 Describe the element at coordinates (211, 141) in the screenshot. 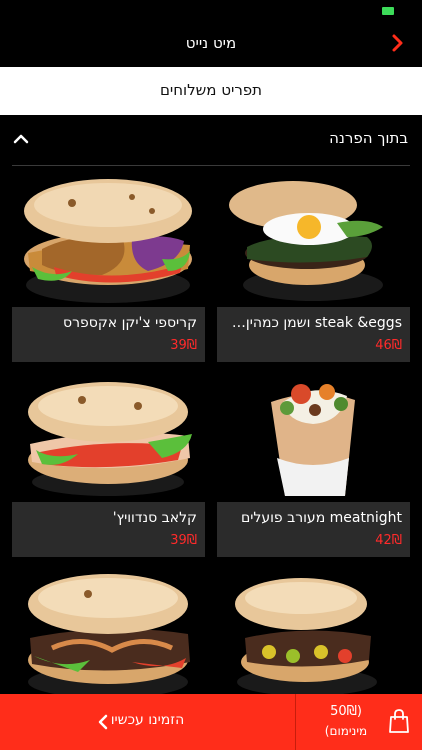

I see `category-header: בתוך הפרנה` at that location.